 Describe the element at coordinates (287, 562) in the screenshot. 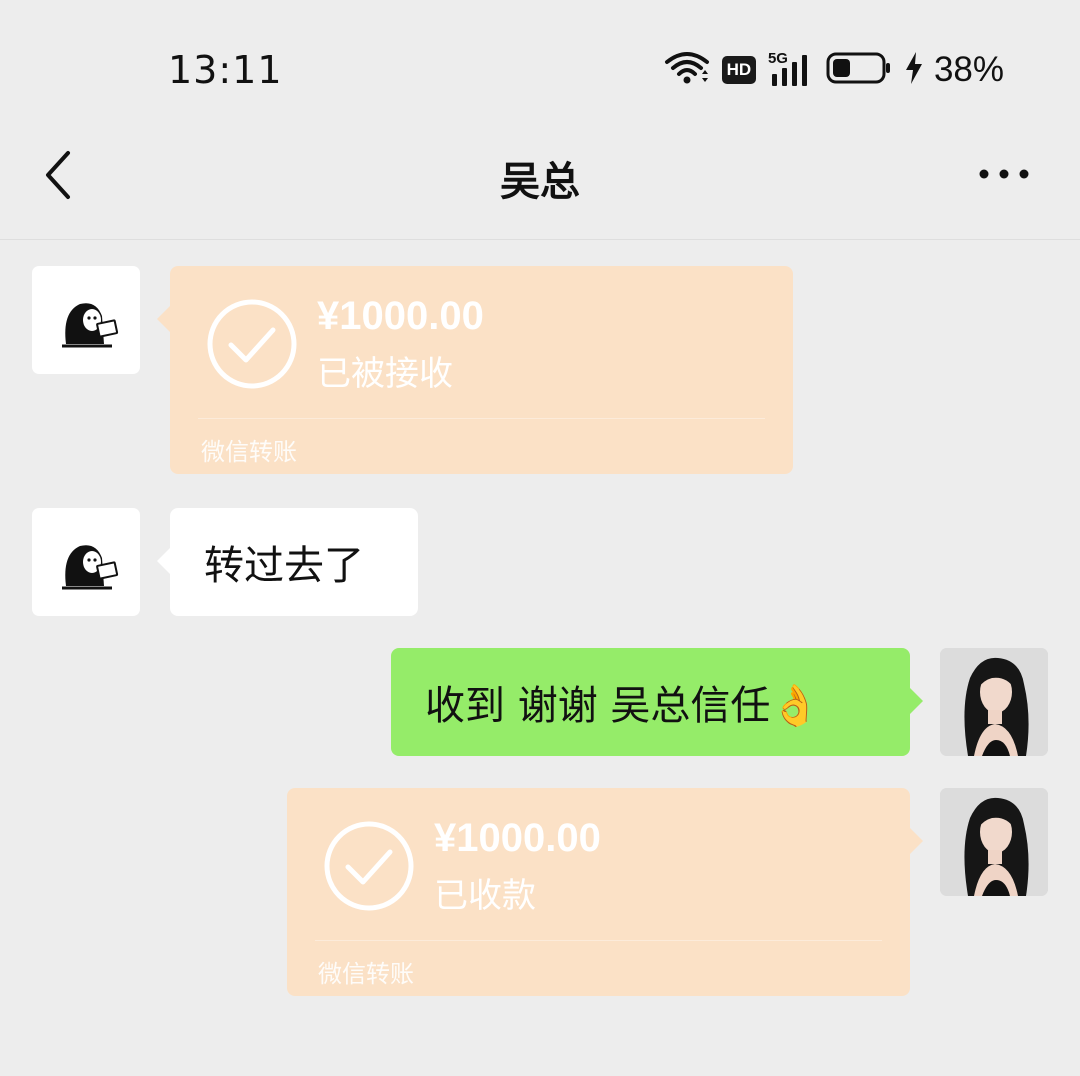

I see `message-bubble: 转过去了` at that location.